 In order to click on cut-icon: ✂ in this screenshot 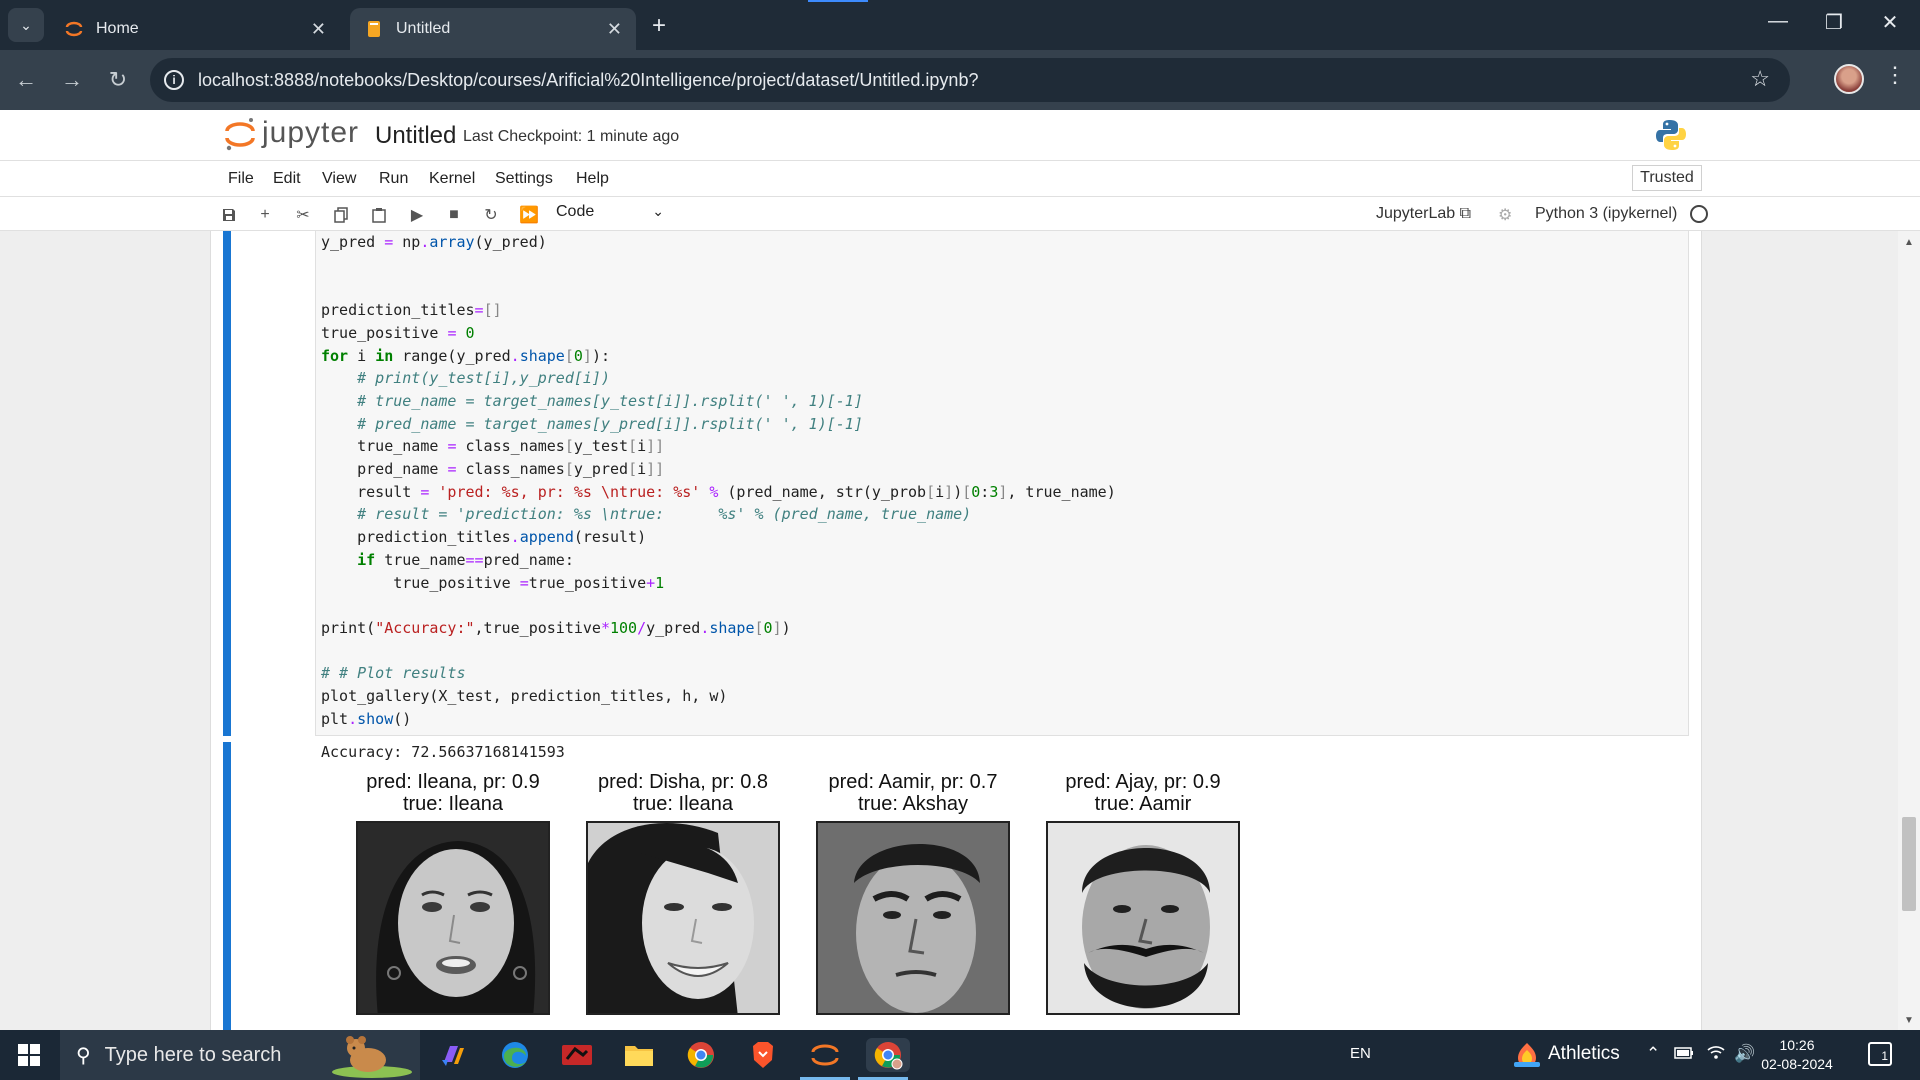, I will do `click(303, 215)`.